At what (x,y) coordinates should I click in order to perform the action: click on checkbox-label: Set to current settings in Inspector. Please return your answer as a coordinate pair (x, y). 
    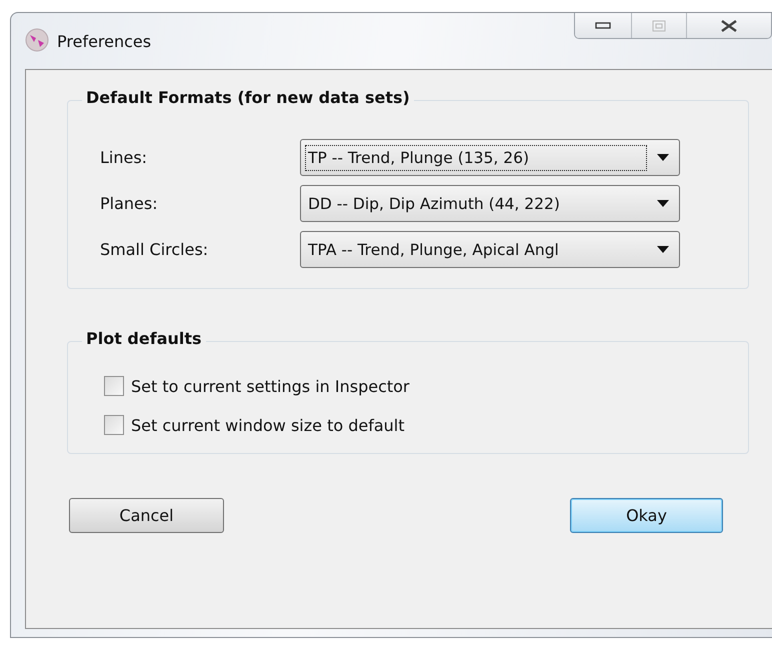
    Looking at the image, I should click on (270, 386).